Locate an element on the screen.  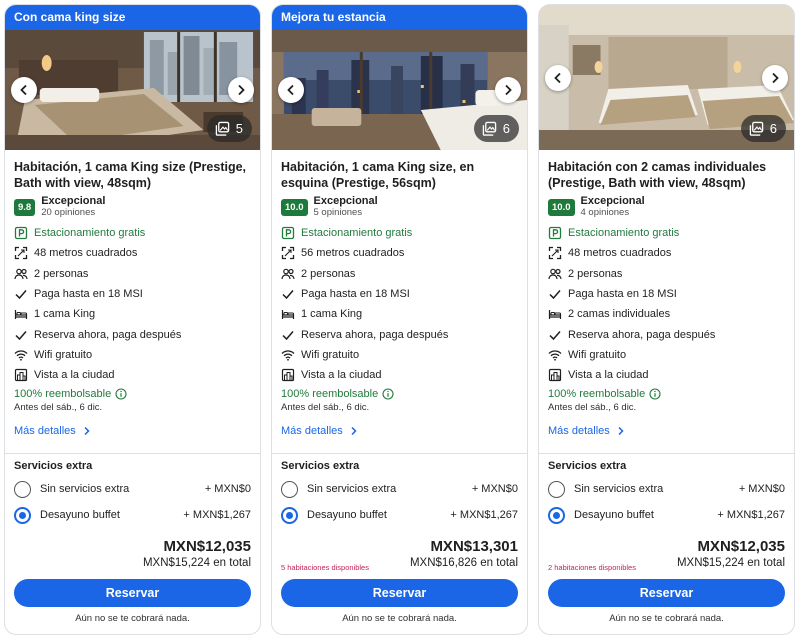
room-photo: 5 is located at coordinates (132, 90).